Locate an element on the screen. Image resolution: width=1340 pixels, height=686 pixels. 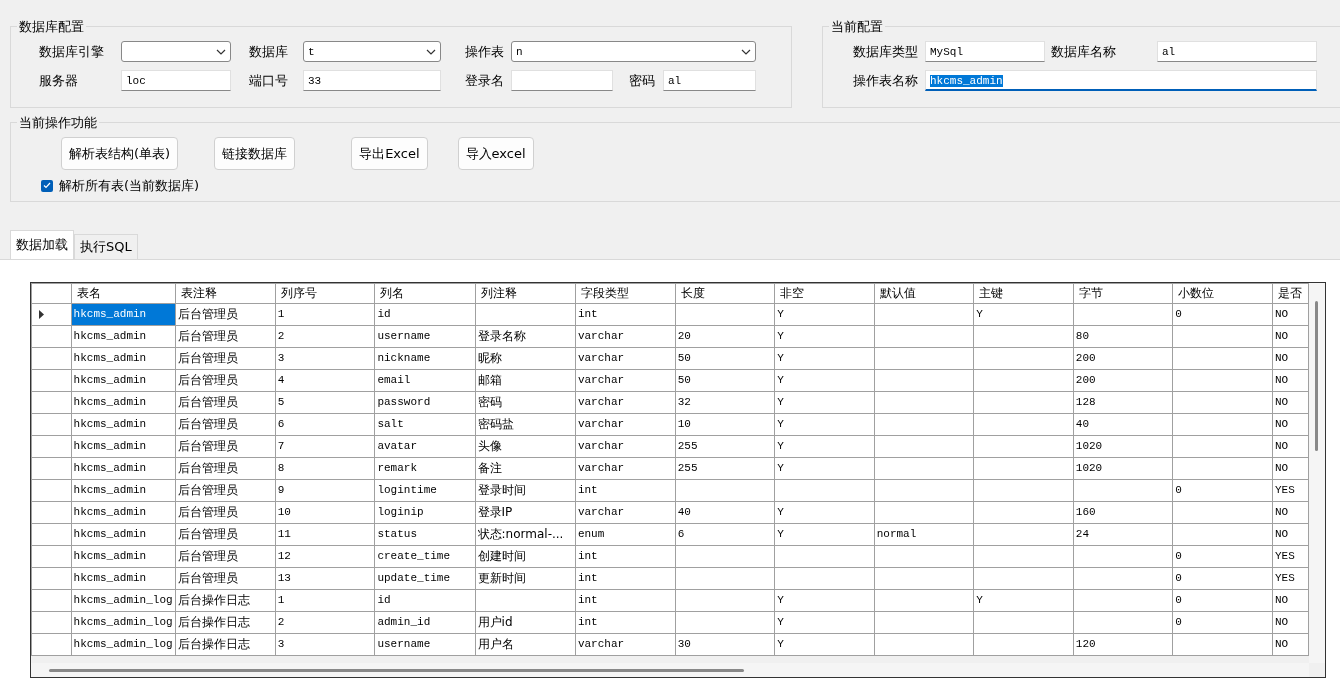
table-cell: 24 is located at coordinates (1123, 534).